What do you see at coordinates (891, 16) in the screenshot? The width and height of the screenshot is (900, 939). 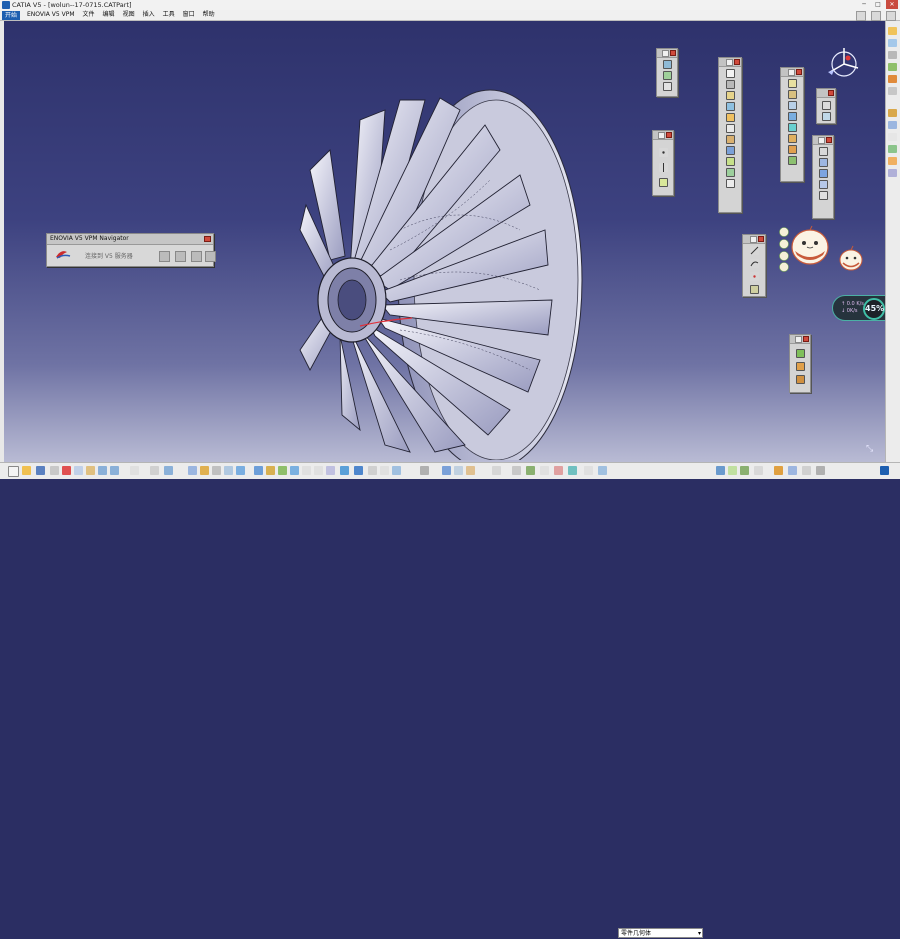 I see `doc-close-icon` at bounding box center [891, 16].